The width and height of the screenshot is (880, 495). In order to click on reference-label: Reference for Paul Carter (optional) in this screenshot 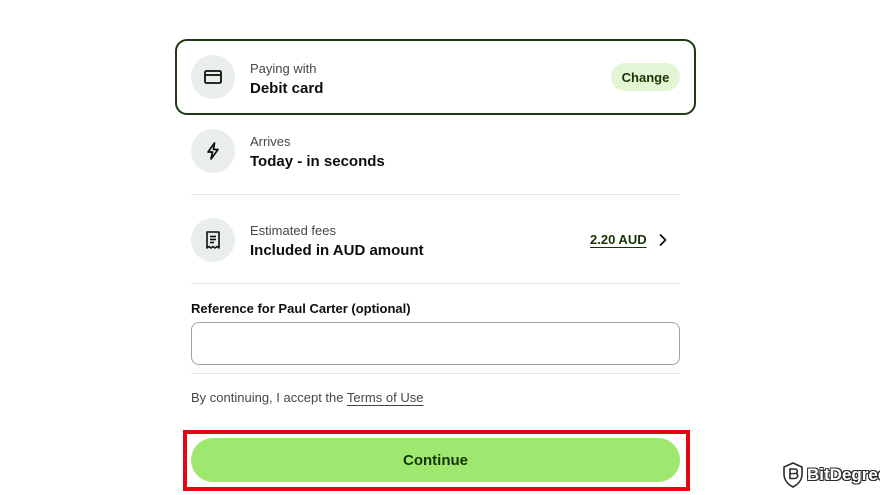, I will do `click(301, 308)`.